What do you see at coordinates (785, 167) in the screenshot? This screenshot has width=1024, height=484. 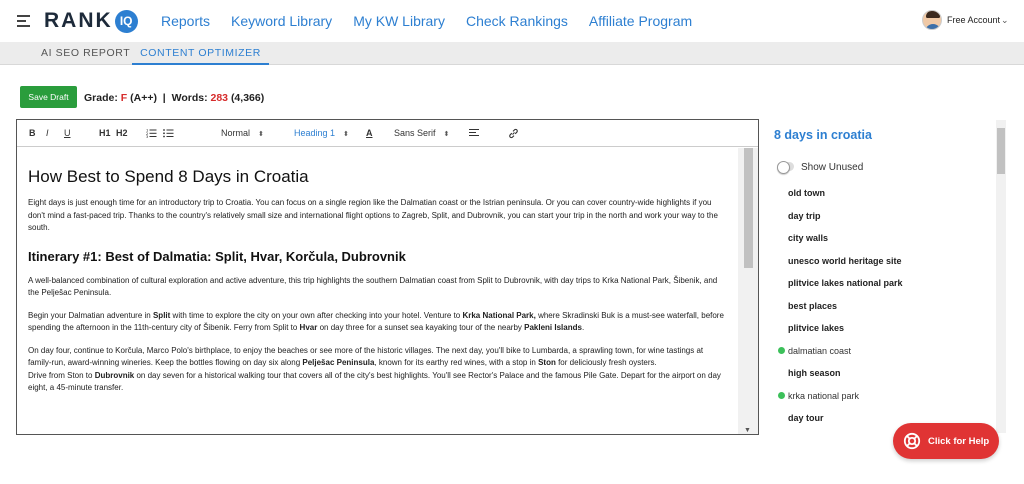 I see `show-unused-toggle` at bounding box center [785, 167].